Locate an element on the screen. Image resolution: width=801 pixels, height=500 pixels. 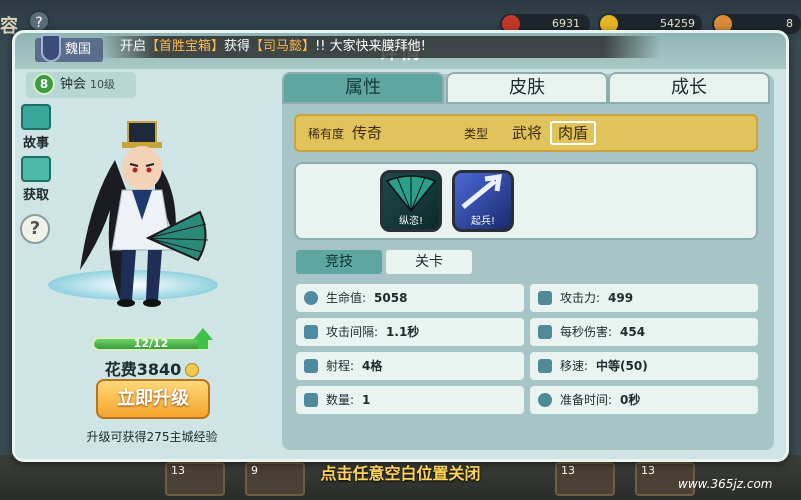
stat-value: 5058 is located at coordinates (391, 298).